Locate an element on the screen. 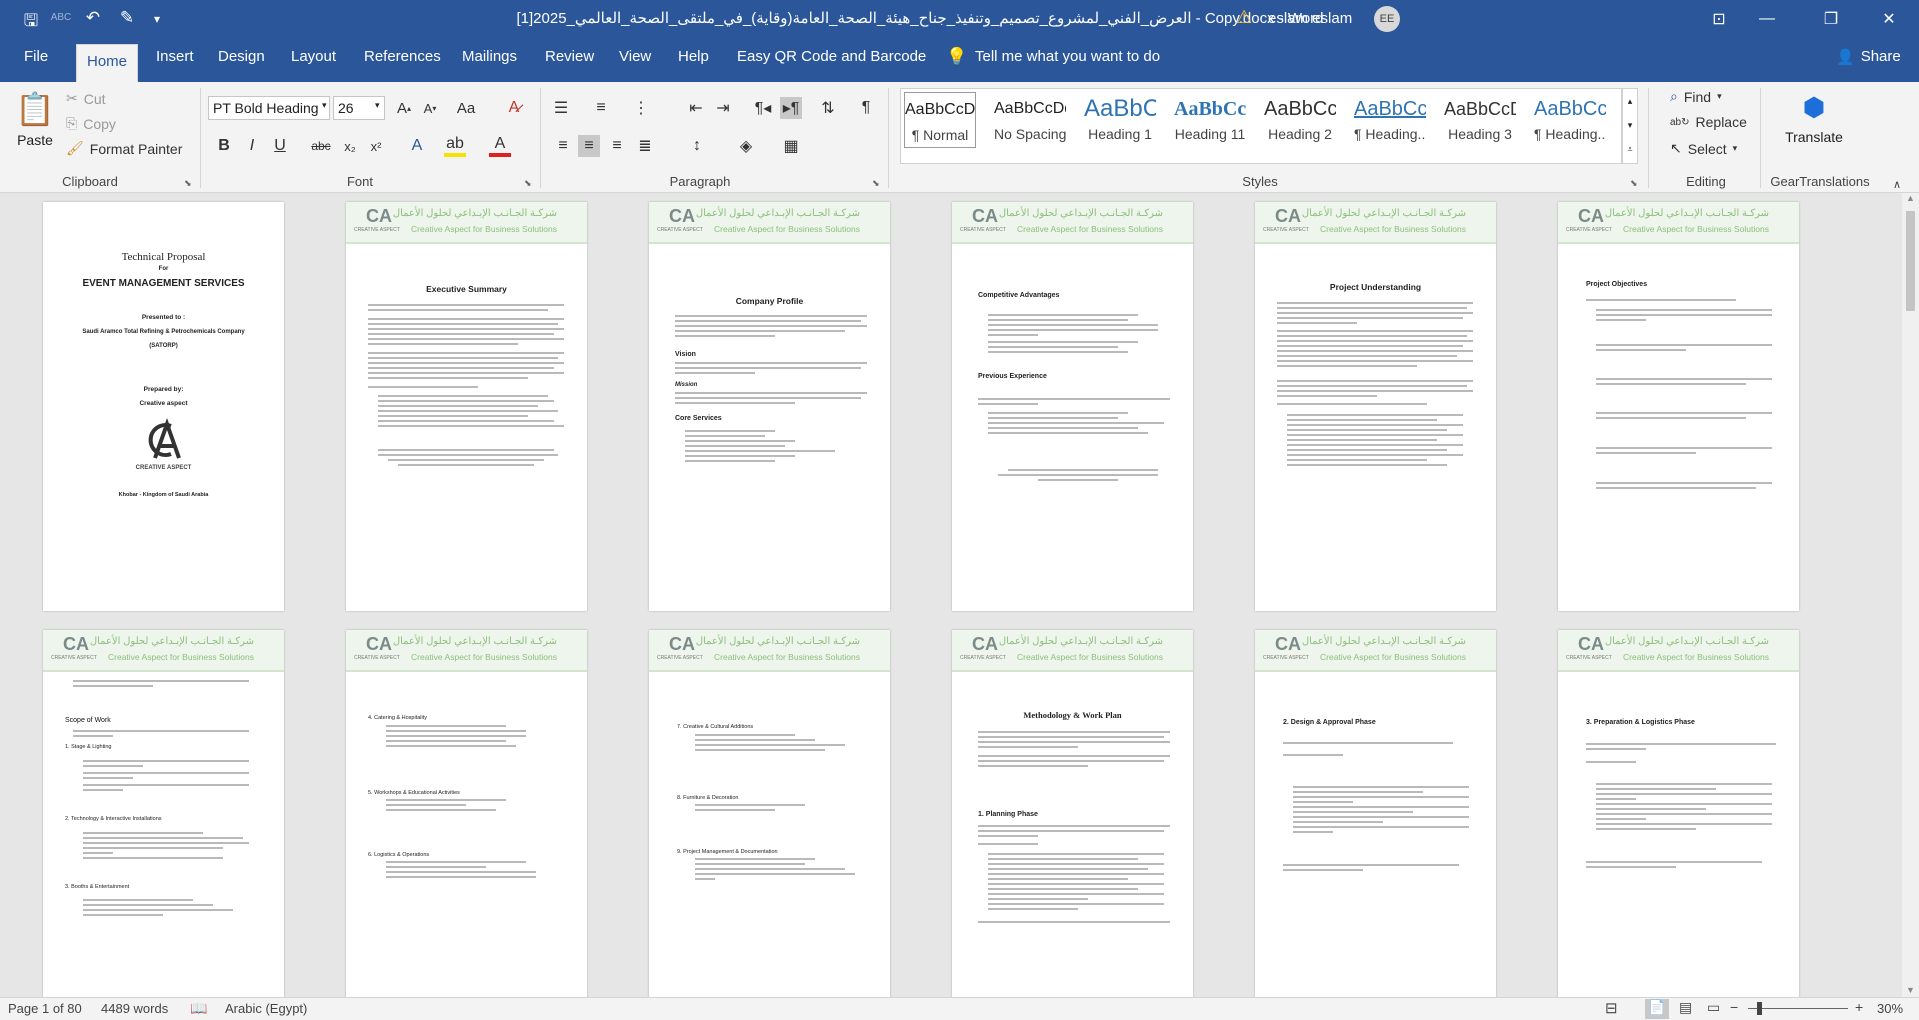 Image resolution: width=1919 pixels, height=1020 pixels. scroll-thumb is located at coordinates (1910, 261).